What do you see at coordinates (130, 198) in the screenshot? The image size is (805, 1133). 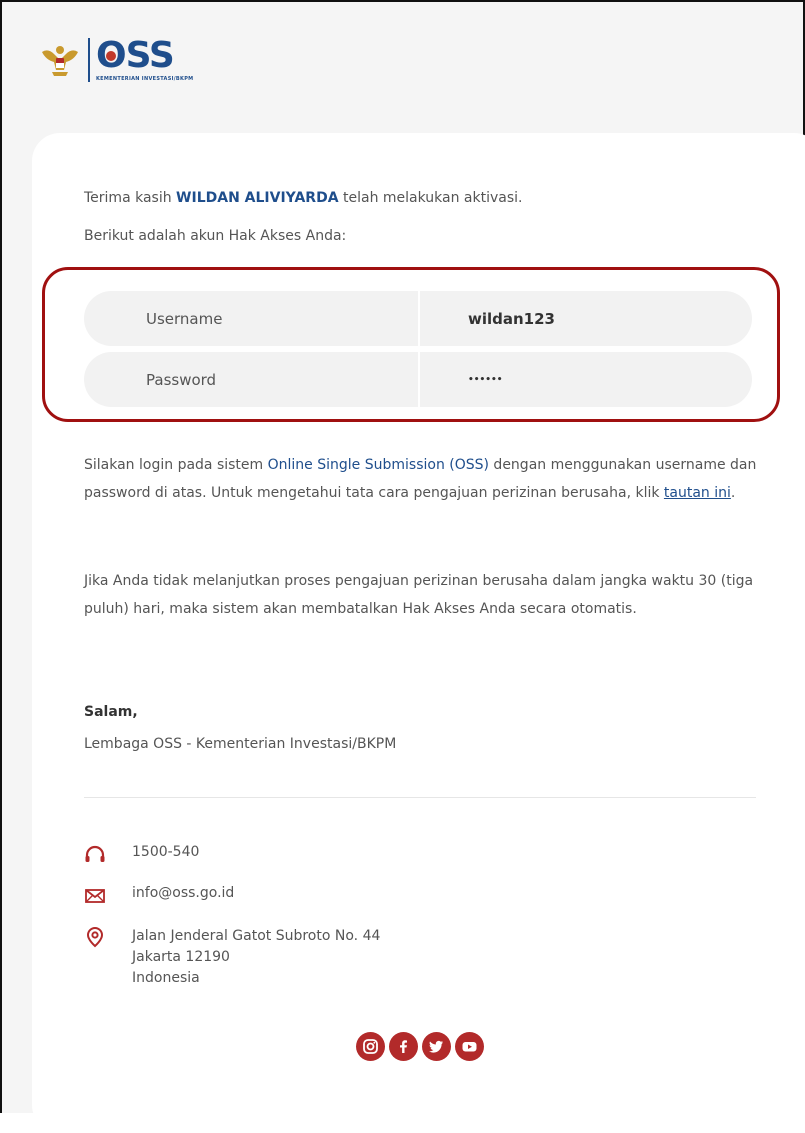 I see `intro-prefix: Terima kasih` at bounding box center [130, 198].